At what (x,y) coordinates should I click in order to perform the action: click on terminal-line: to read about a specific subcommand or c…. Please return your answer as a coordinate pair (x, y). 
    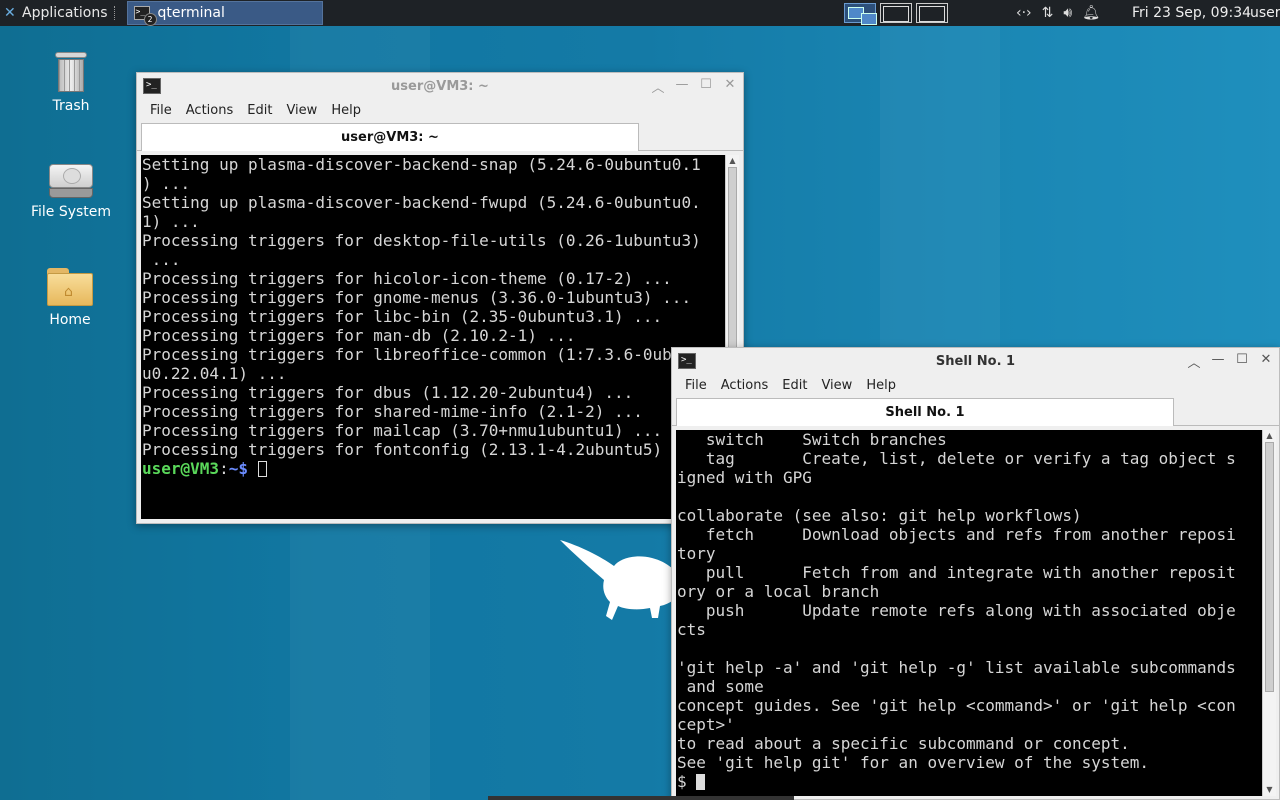
    Looking at the image, I should click on (903, 743).